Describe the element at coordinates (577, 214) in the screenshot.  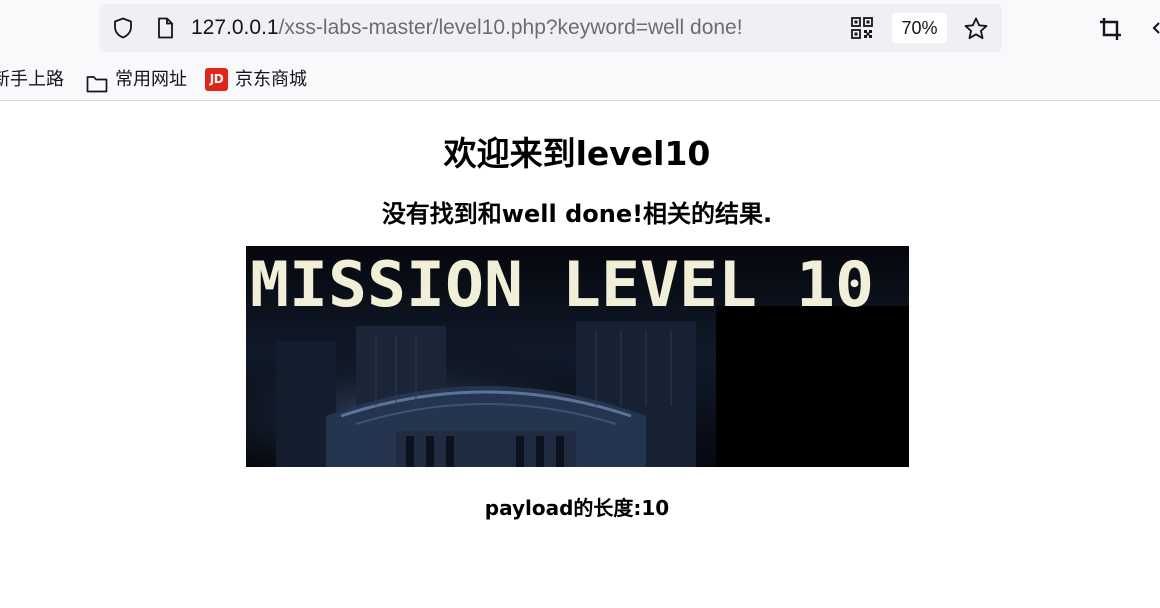
I see `search-result-message: 没有找到和well done!相关的结果.` at that location.